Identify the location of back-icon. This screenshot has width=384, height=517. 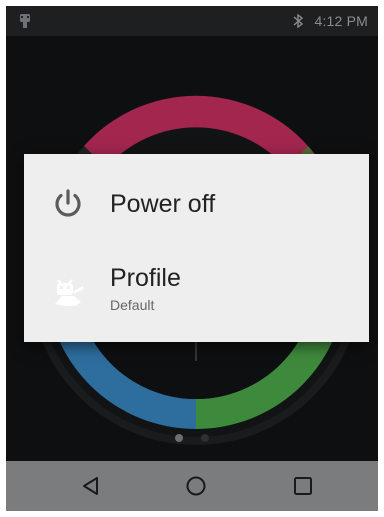
(91, 486).